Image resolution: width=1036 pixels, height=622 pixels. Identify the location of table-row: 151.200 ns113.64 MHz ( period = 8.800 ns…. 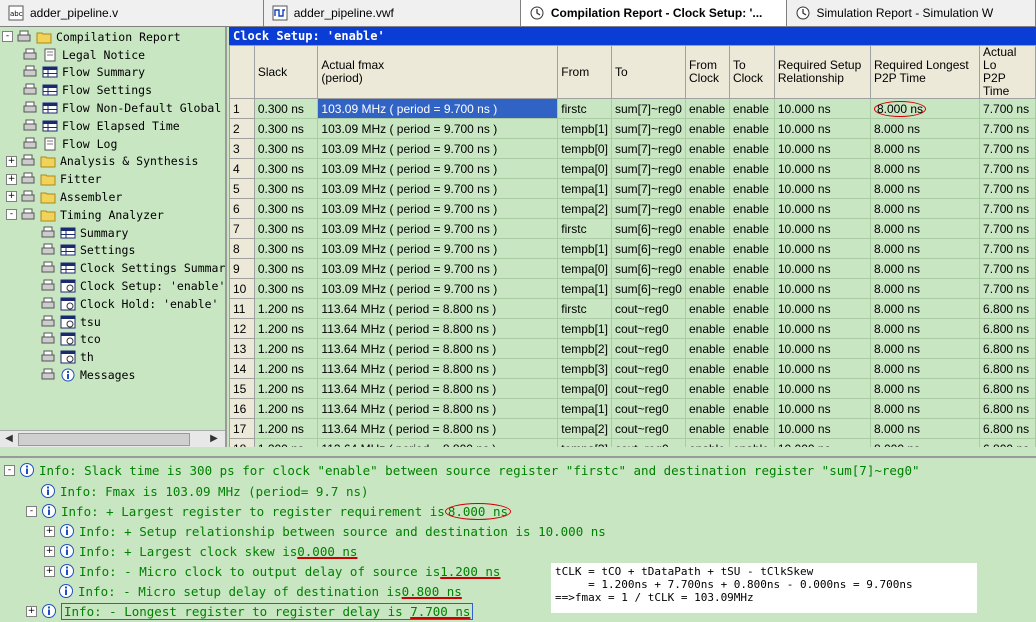
(633, 389).